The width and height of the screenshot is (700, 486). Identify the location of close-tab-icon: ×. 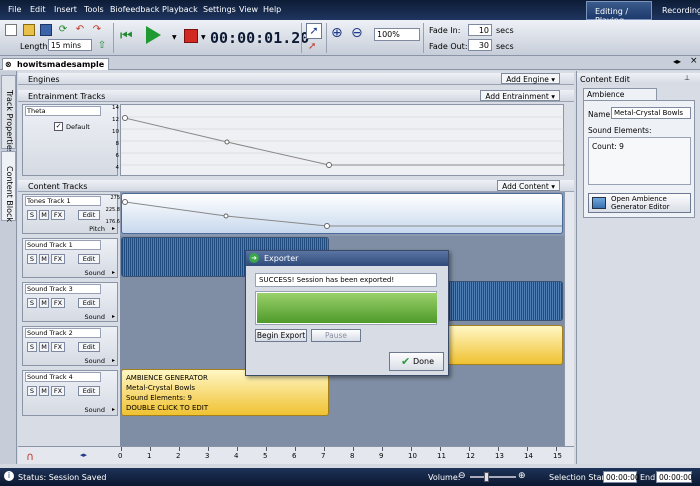
(694, 61).